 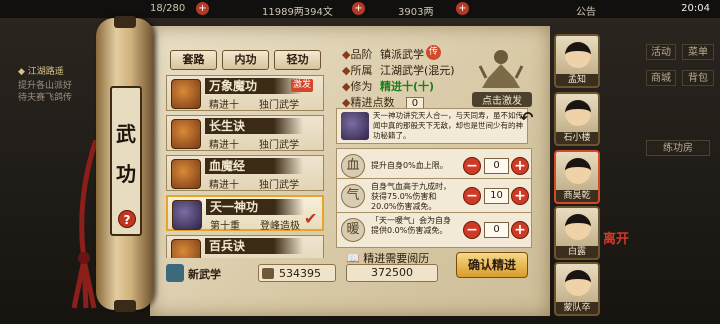 I want to click on activated-badge: 激发, so click(x=302, y=85).